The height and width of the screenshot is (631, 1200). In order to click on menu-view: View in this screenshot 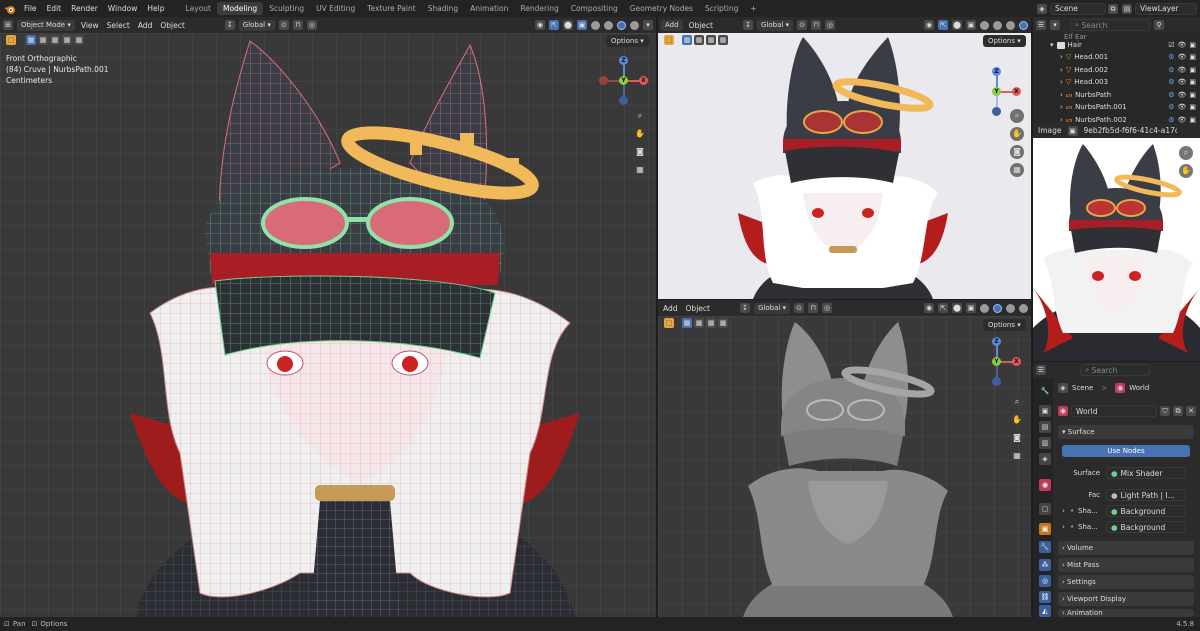, I will do `click(90, 25)`.